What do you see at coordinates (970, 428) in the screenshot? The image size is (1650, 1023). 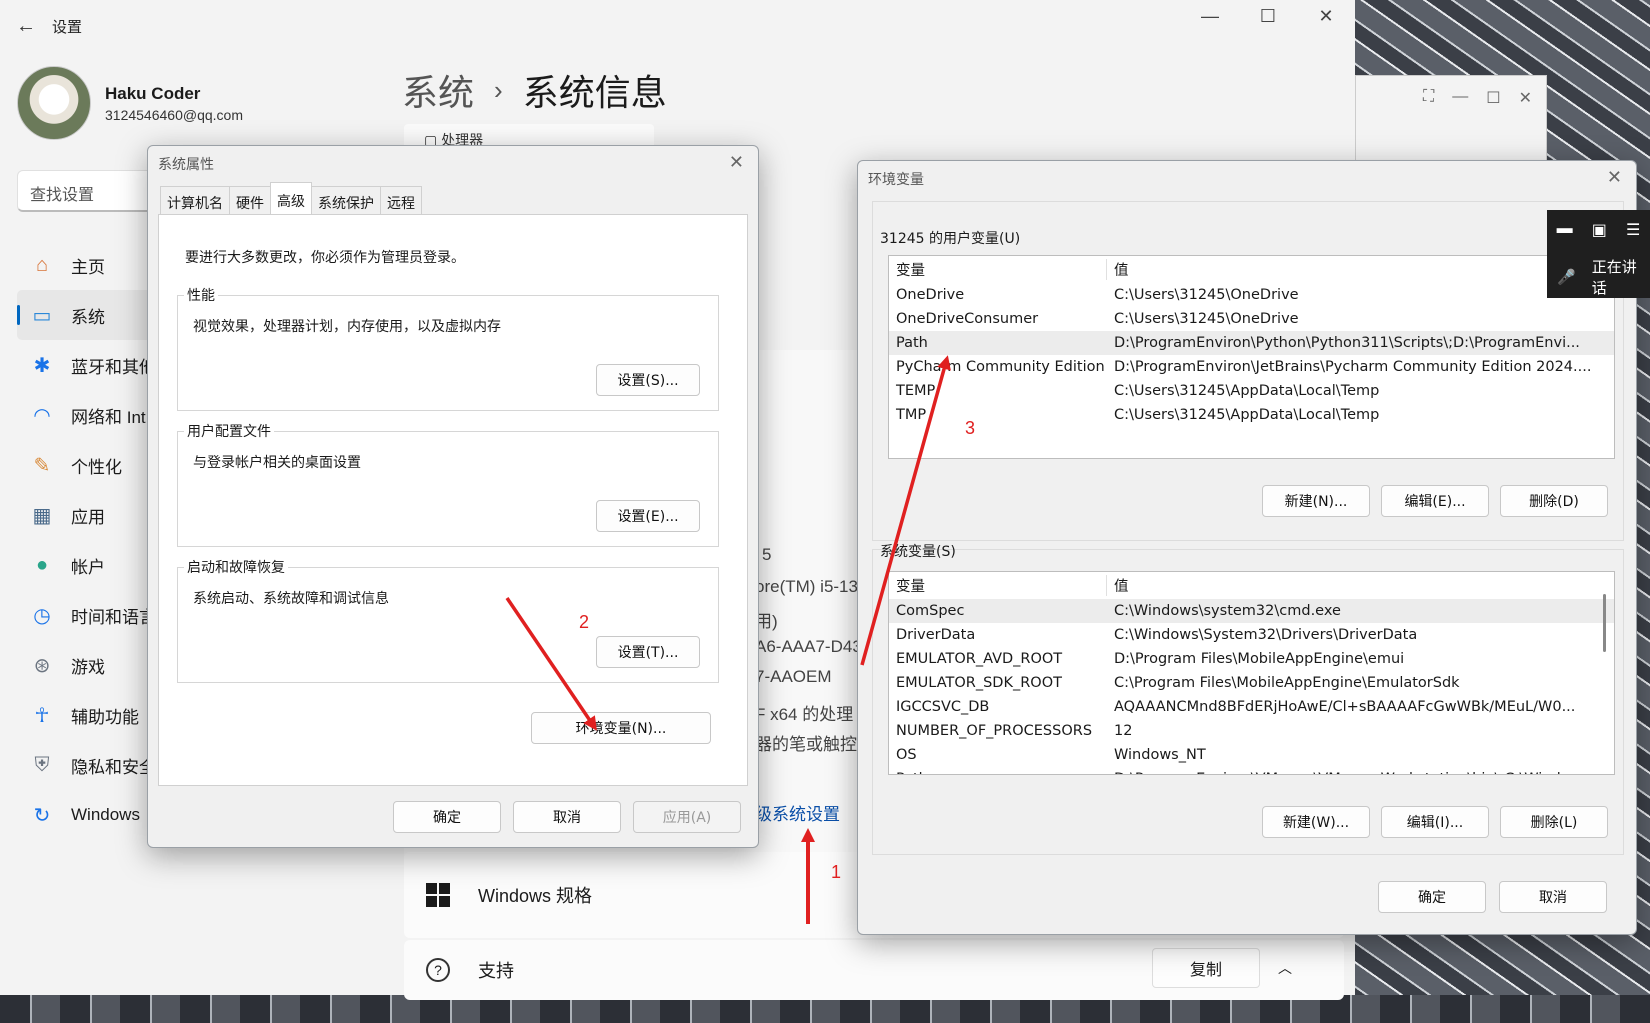 I see `annotation-number: 3` at bounding box center [970, 428].